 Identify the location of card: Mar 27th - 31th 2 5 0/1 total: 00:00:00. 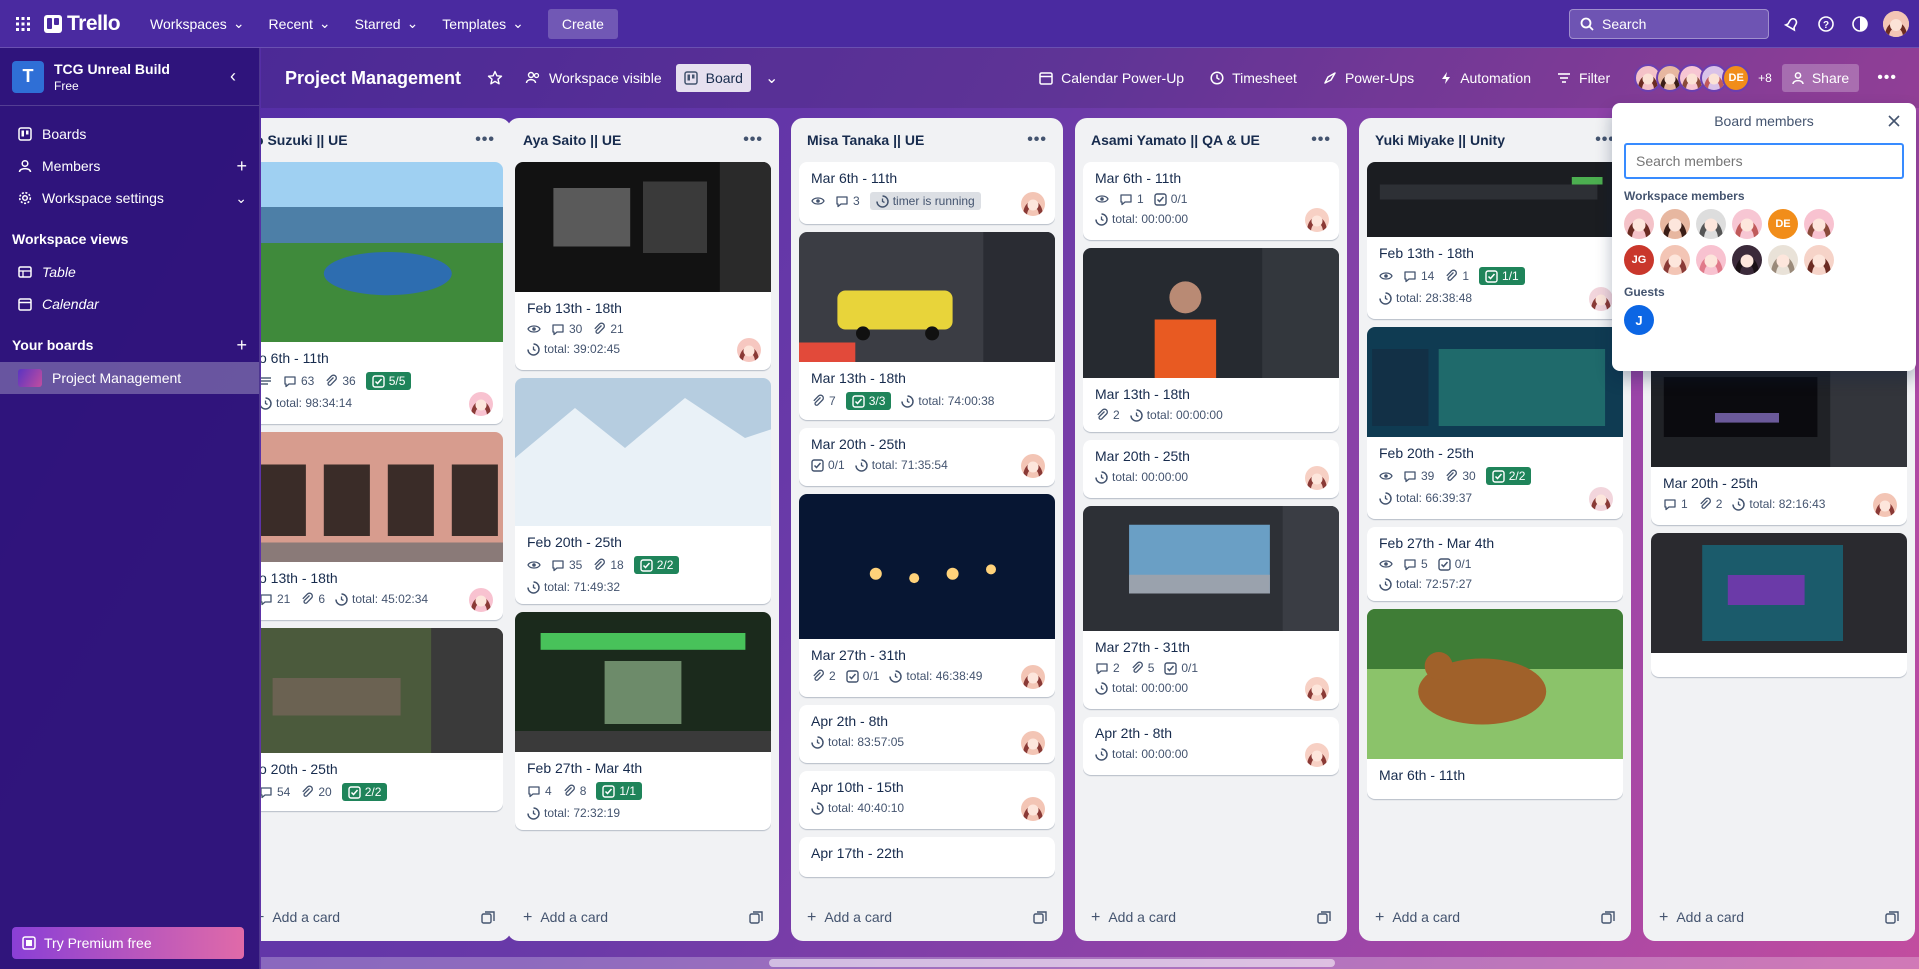
(1211, 607).